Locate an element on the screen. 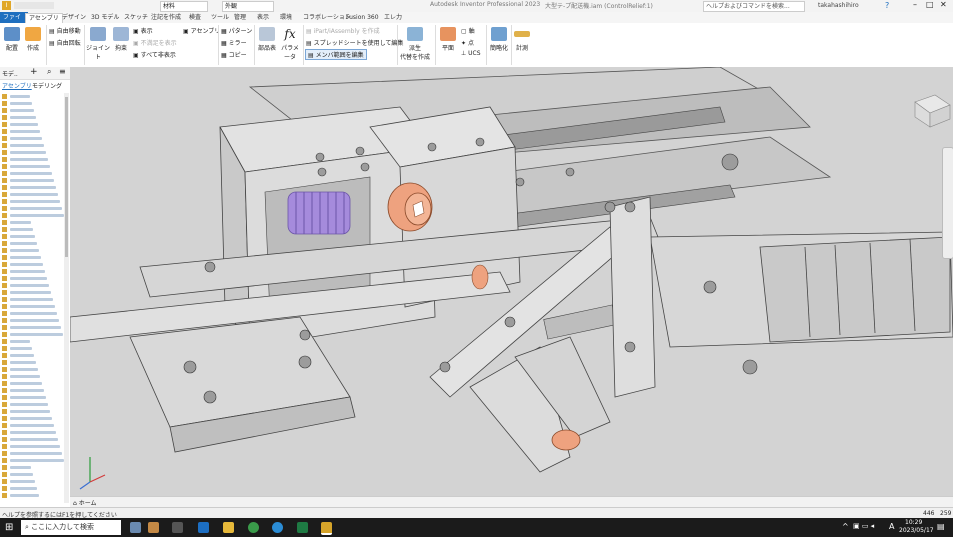 Image resolution: width=953 pixels, height=537 pixels. outlook-icon is located at coordinates (203, 527).